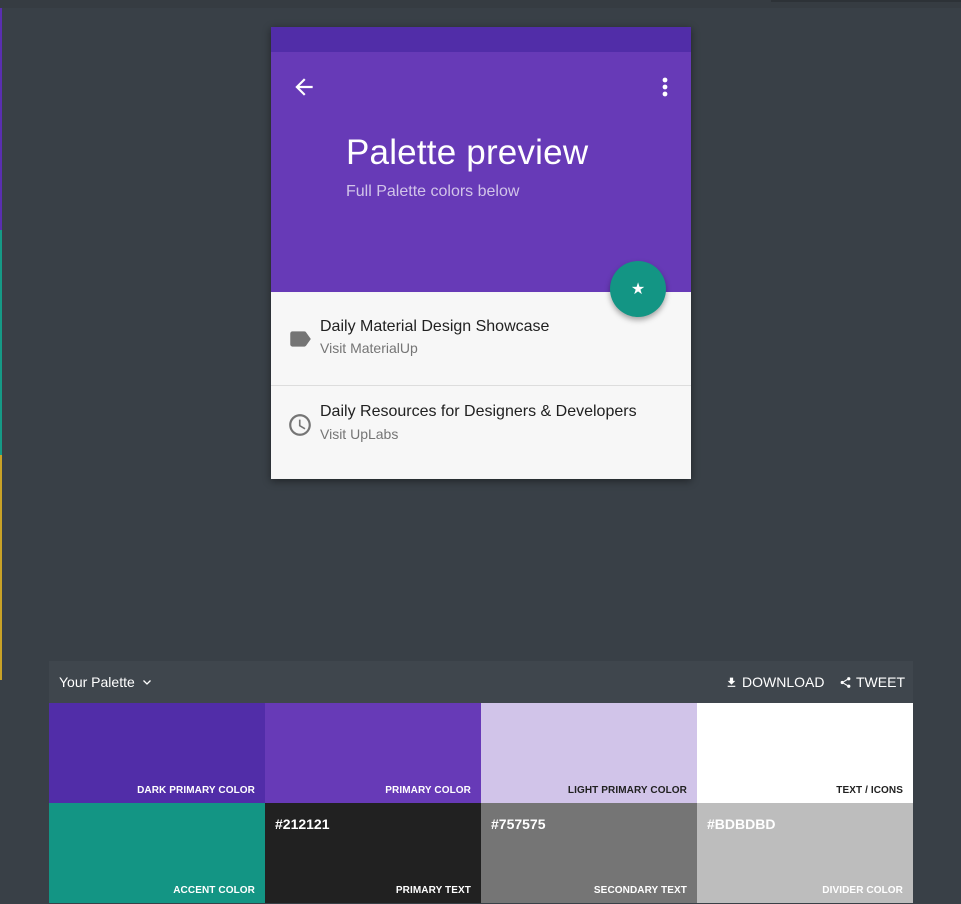 The image size is (961, 904). I want to click on left-edge-teal, so click(1, 342).